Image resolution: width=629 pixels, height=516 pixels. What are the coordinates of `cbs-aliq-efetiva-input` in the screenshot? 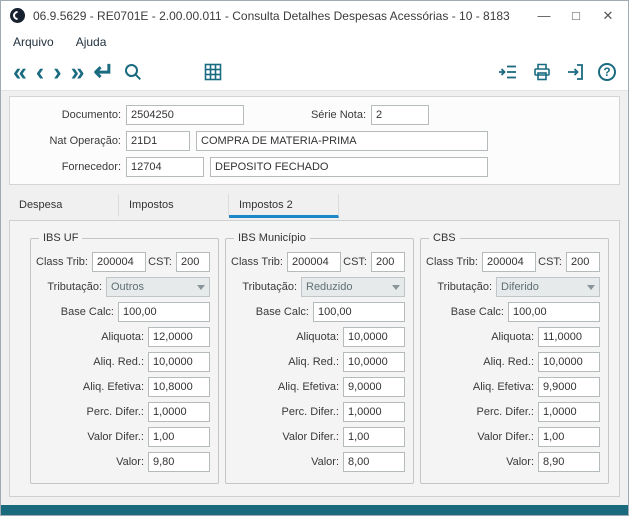 It's located at (569, 387).